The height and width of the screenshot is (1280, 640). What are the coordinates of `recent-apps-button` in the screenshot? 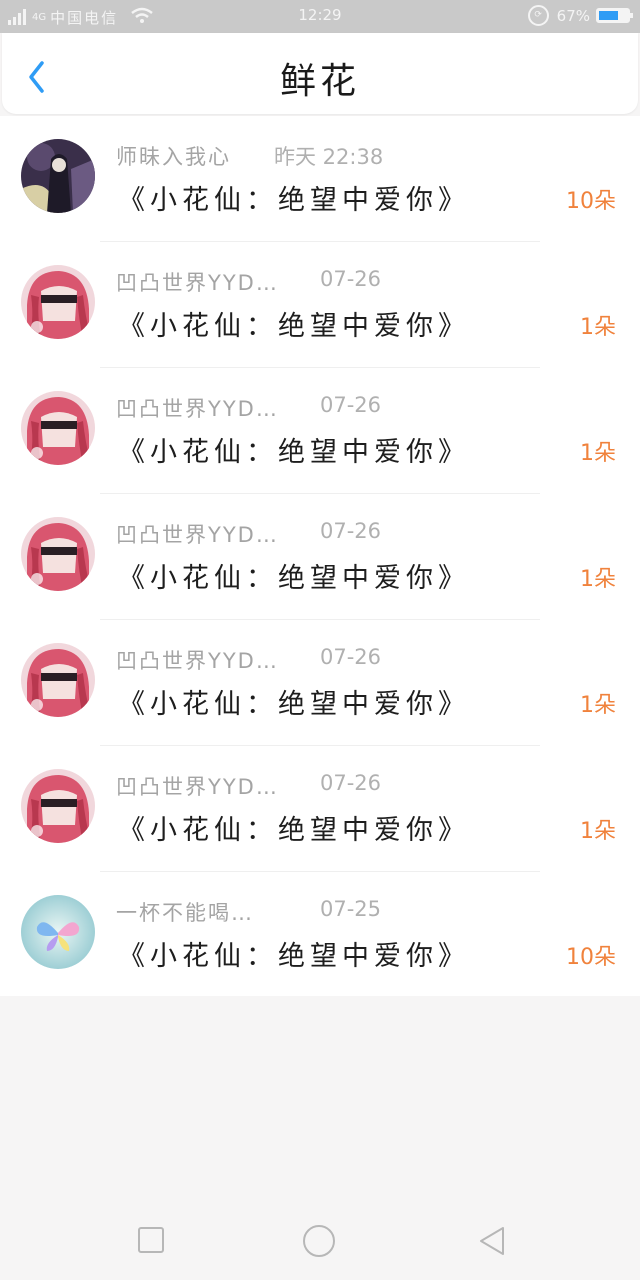 It's located at (151, 1242).